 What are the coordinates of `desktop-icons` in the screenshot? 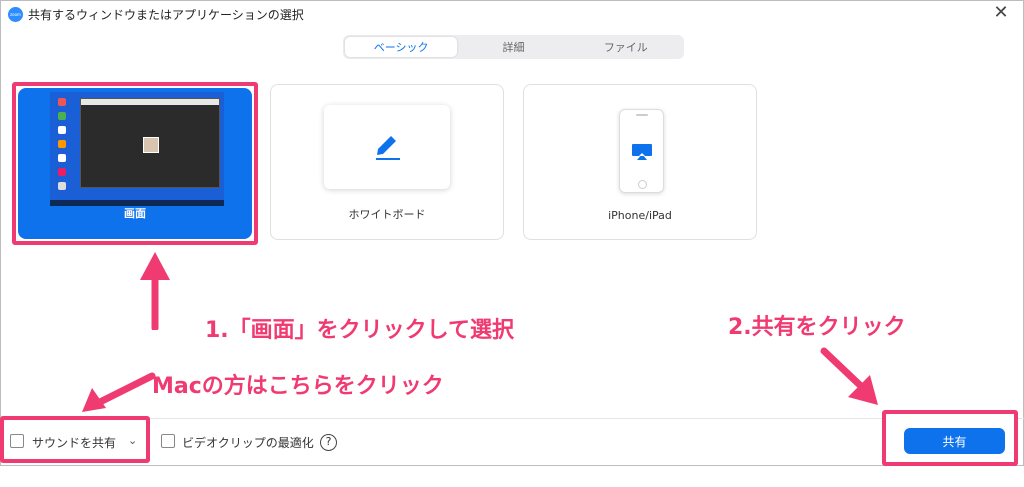 It's located at (64, 147).